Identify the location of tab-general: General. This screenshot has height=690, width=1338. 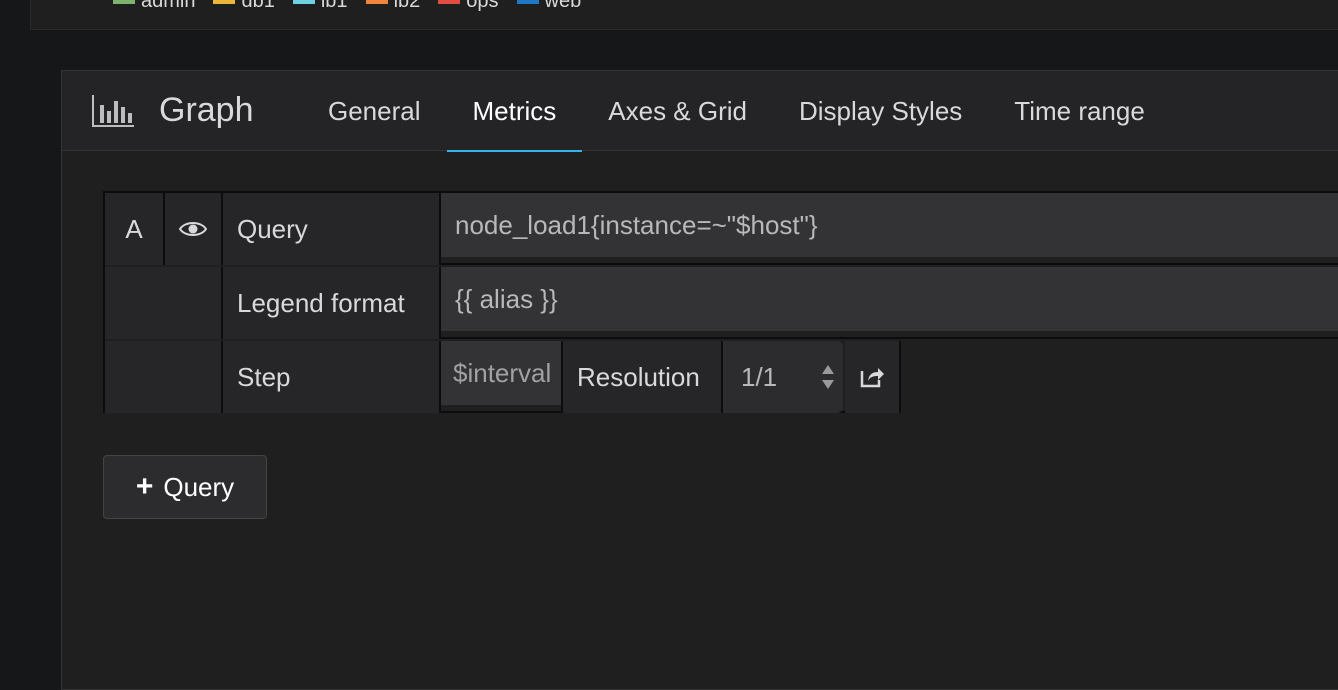
(374, 111).